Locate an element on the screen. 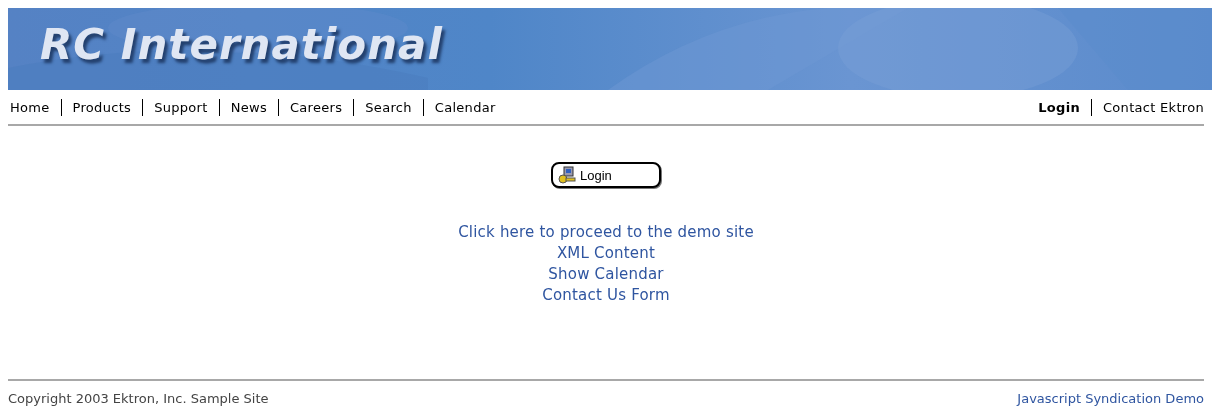  nav-link: Contact Ektron is located at coordinates (1148, 107).